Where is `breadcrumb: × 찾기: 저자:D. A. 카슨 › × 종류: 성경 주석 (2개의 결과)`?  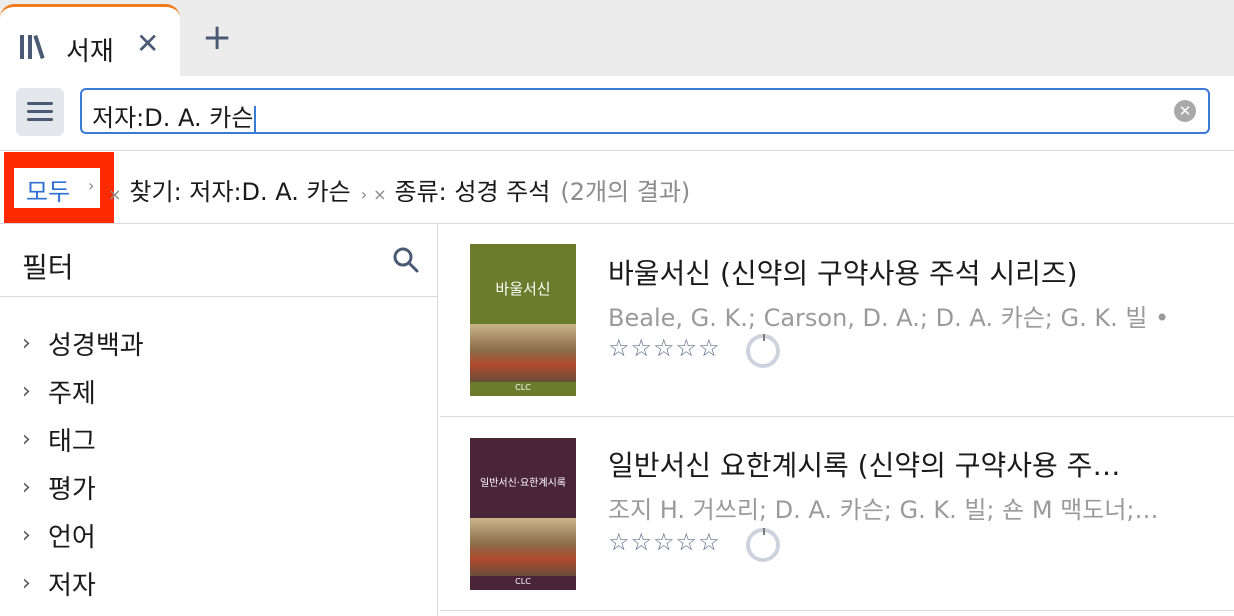
breadcrumb: × 찾기: 저자:D. A. 카슨 › × 종류: 성경 주석 (2개의 결과) is located at coordinates (399, 189).